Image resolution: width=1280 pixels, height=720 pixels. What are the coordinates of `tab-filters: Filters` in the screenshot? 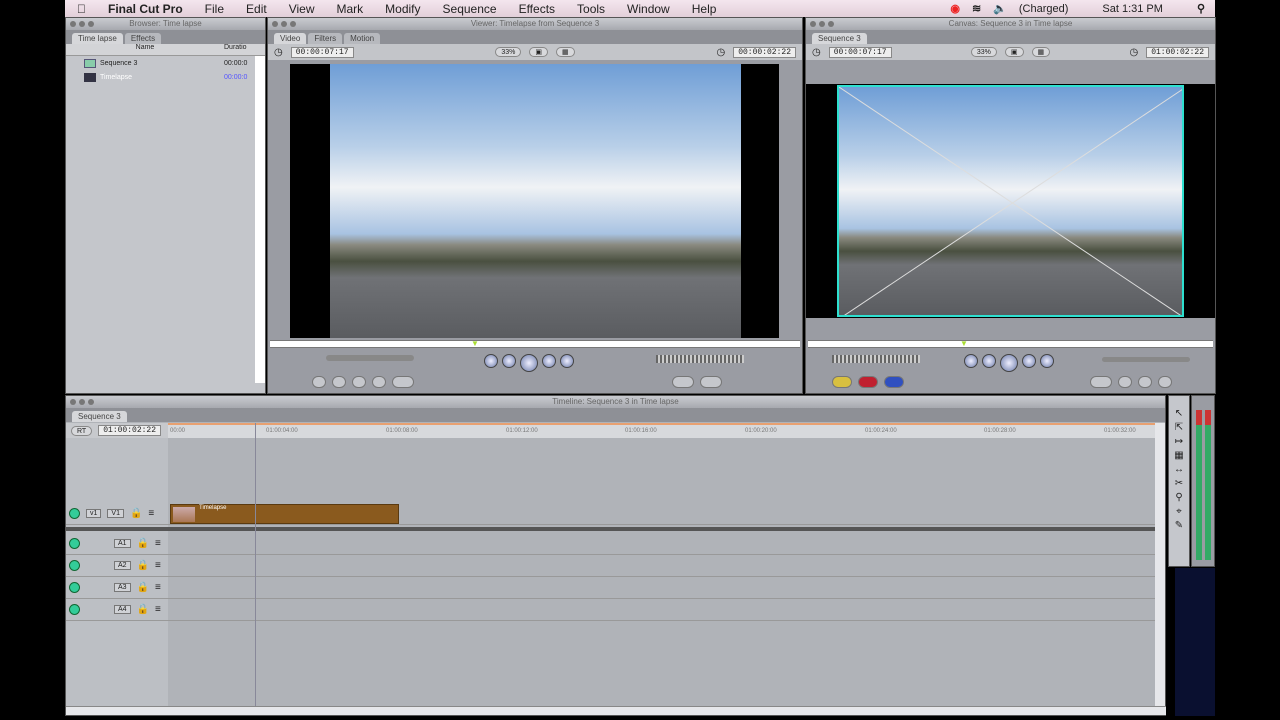 It's located at (325, 38).